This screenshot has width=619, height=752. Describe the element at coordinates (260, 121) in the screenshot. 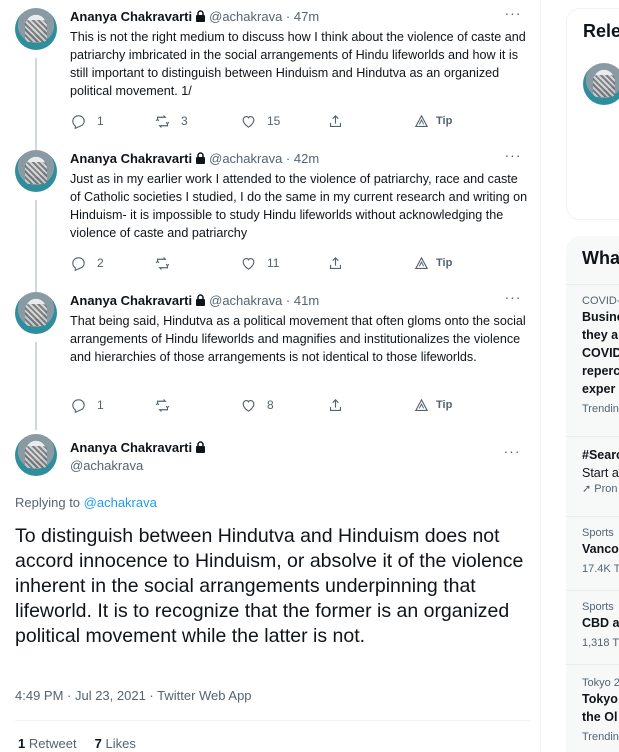

I see `like-button: 15` at that location.